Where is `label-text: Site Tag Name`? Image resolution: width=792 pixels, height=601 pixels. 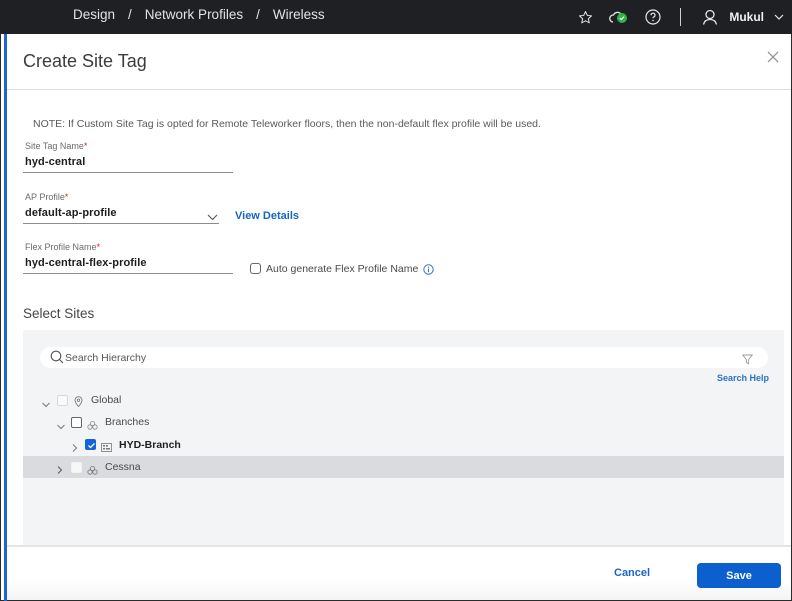 label-text: Site Tag Name is located at coordinates (54, 146).